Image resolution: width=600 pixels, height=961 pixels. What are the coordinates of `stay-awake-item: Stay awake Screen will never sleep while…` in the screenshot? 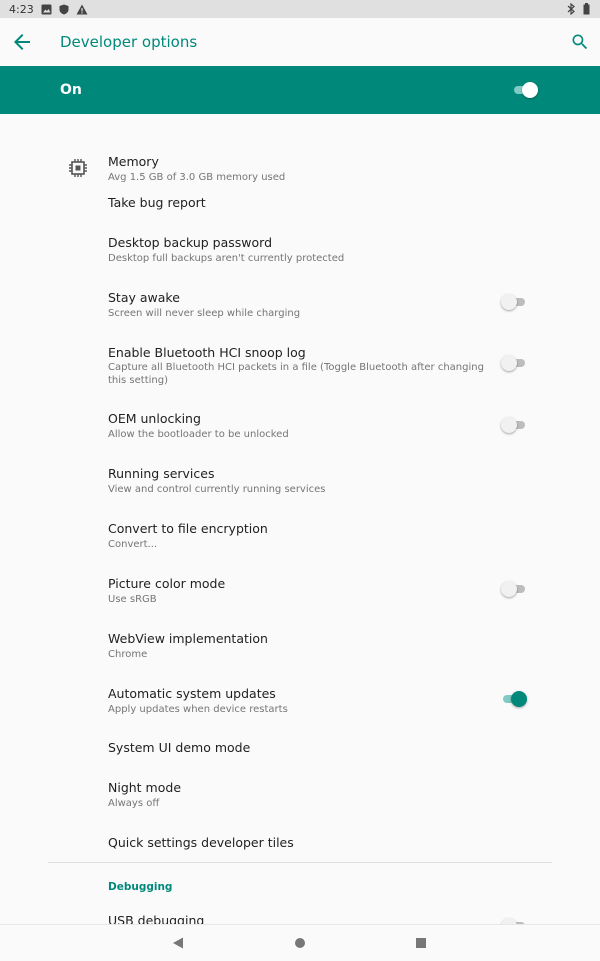 It's located at (300, 310).